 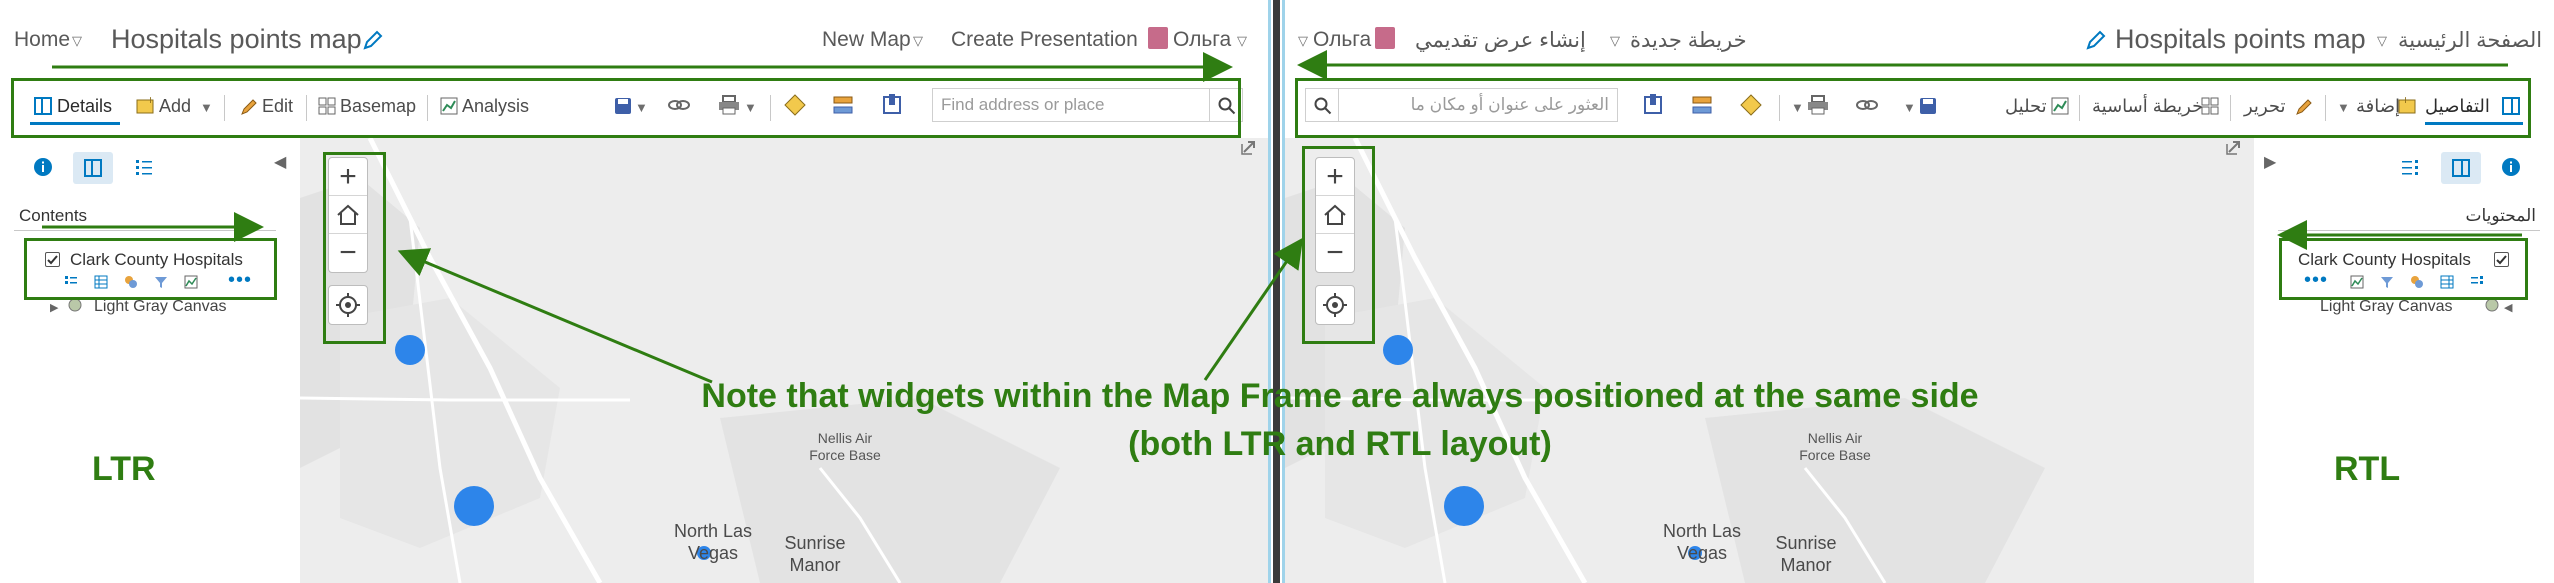 What do you see at coordinates (555, 316) in the screenshot?
I see `ltr-widgets-arrow` at bounding box center [555, 316].